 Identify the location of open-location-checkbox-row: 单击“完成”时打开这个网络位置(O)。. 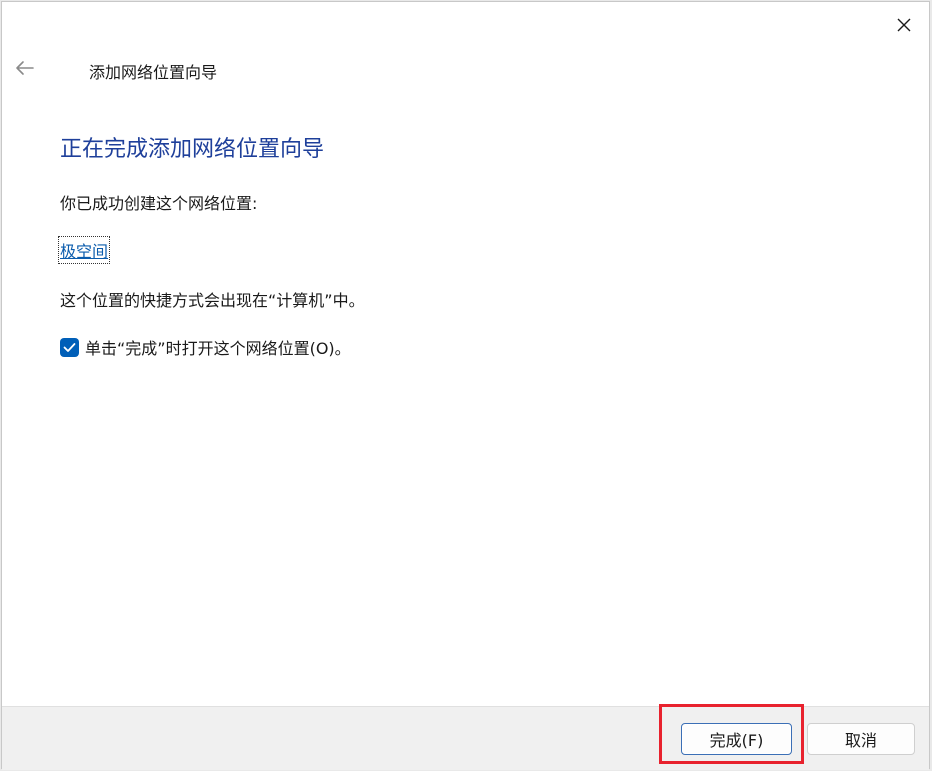
(205, 347).